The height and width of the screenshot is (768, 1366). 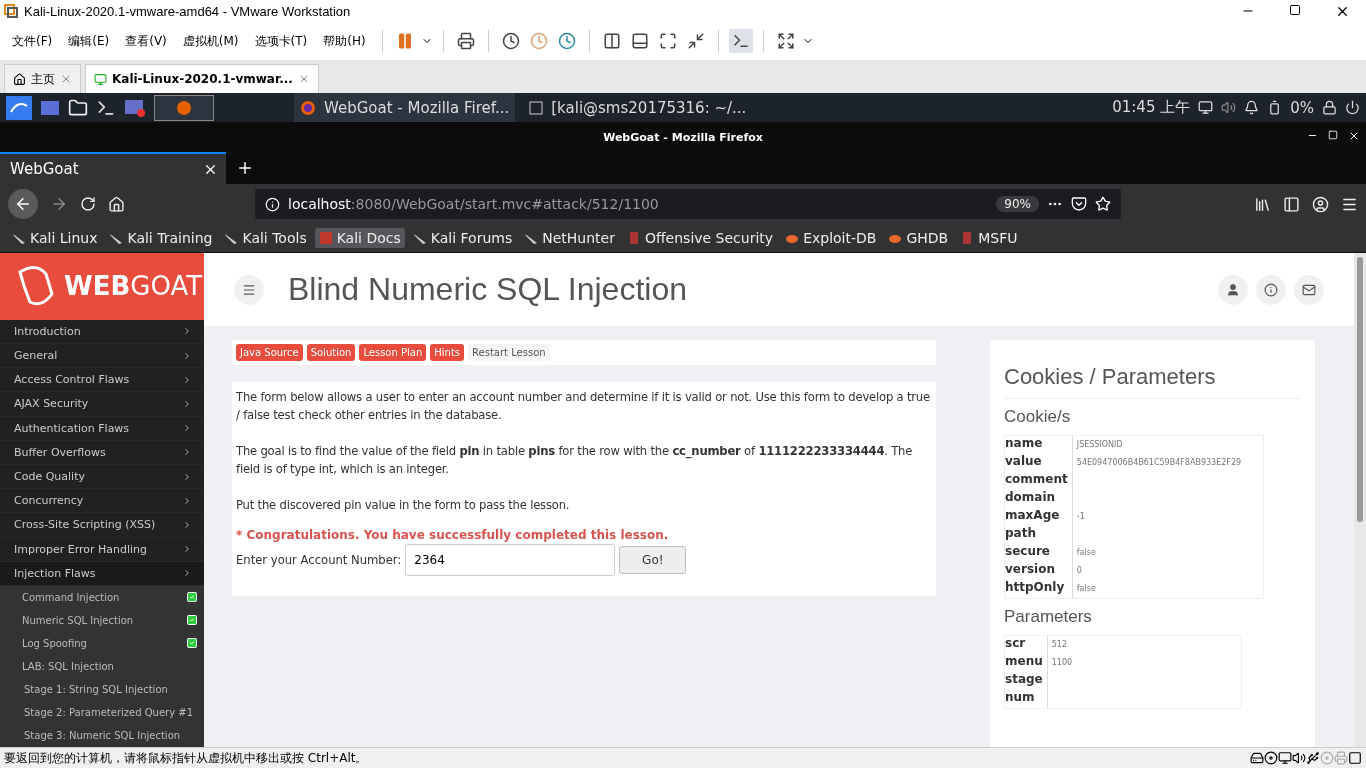 What do you see at coordinates (116, 204) in the screenshot?
I see `home-icon` at bounding box center [116, 204].